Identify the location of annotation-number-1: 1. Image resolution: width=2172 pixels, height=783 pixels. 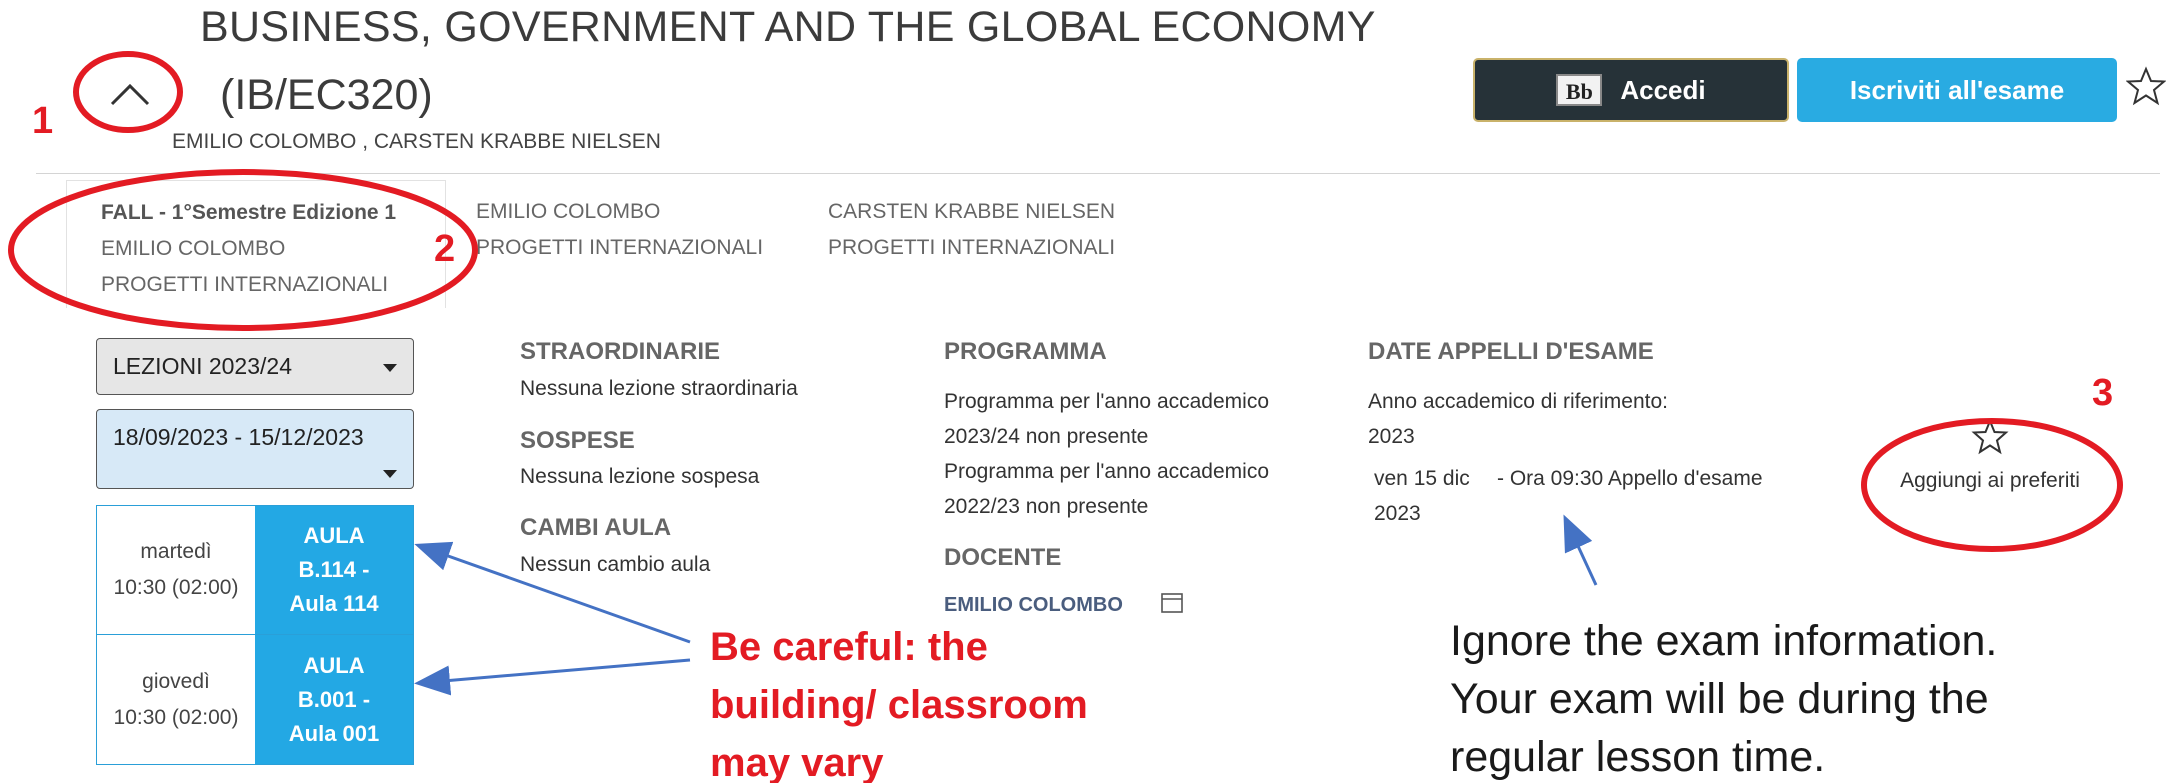
(43, 121).